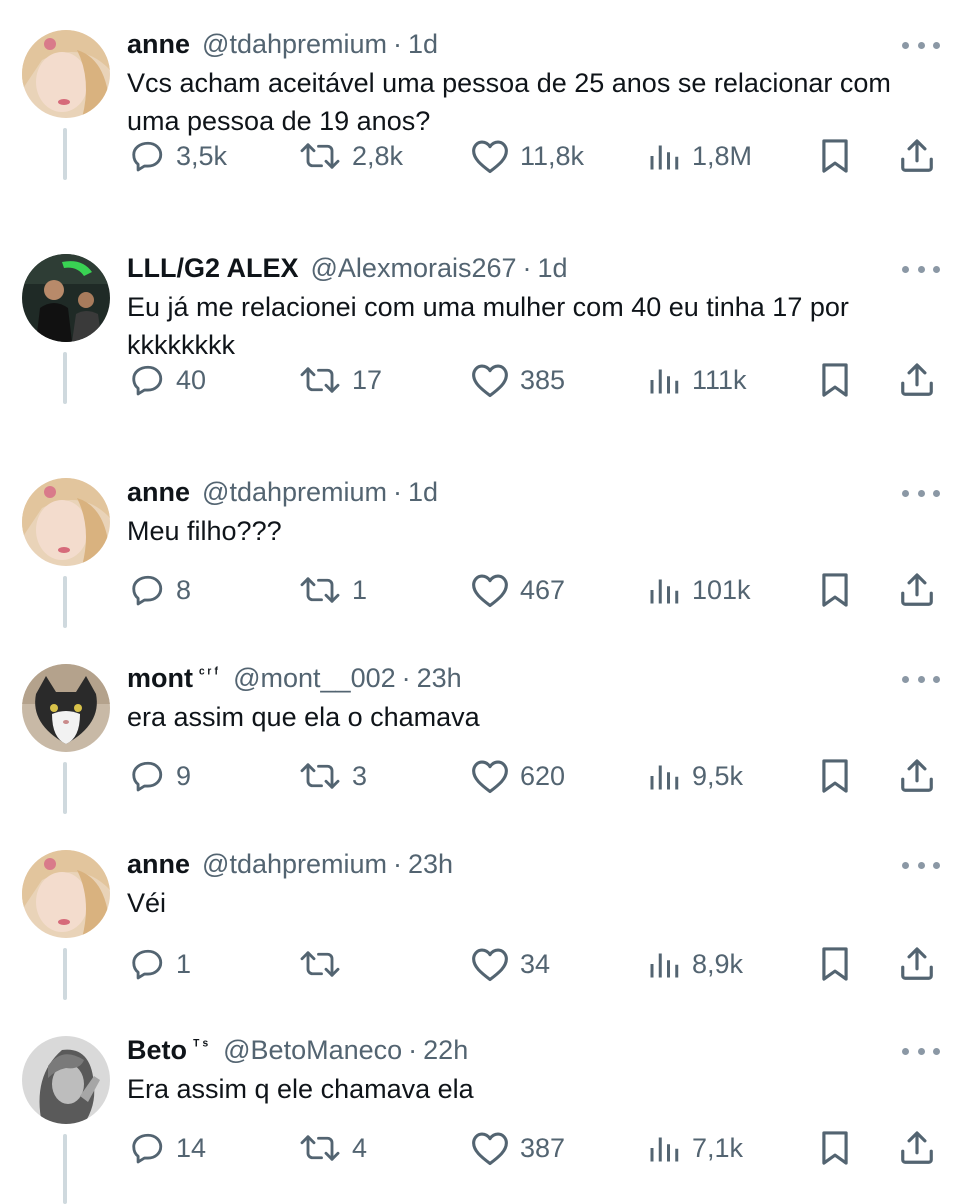 This screenshot has height=1204, width=964. Describe the element at coordinates (168, 380) in the screenshot. I see `reply-button: 40` at that location.